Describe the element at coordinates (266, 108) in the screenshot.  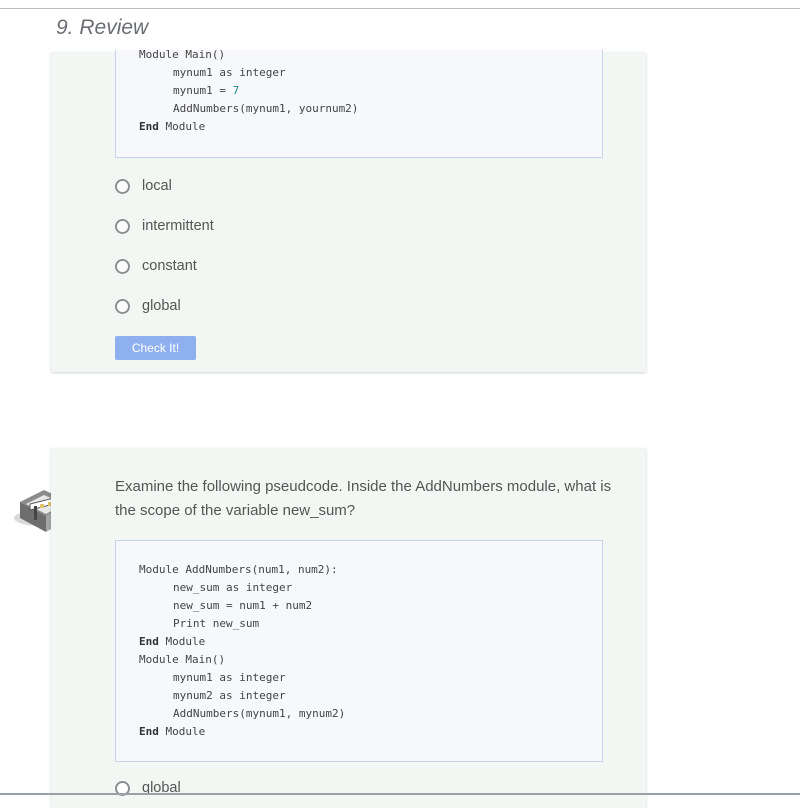
I see `code-line: AddNumbers(mynum1, yournum2)` at that location.